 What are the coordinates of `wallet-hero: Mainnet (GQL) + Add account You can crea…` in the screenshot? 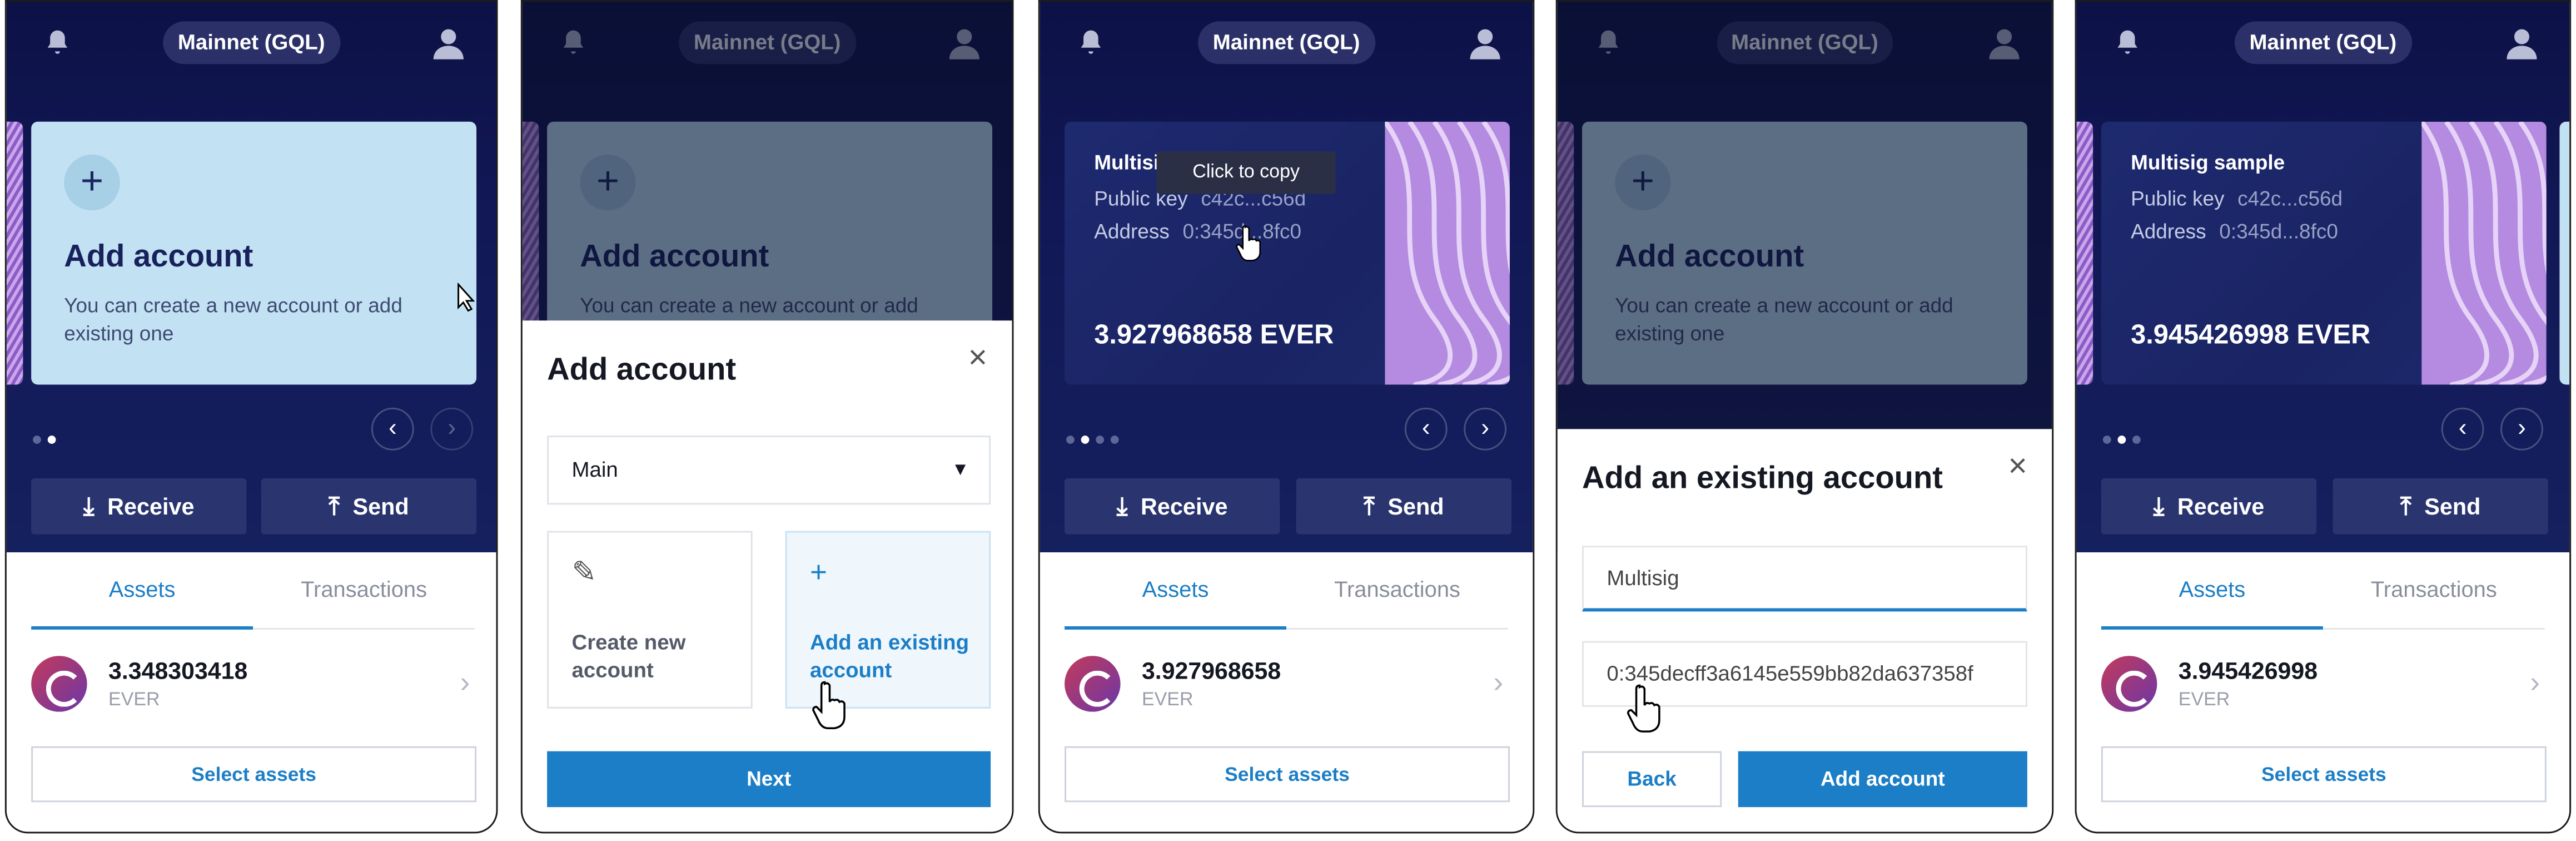 It's located at (251, 276).